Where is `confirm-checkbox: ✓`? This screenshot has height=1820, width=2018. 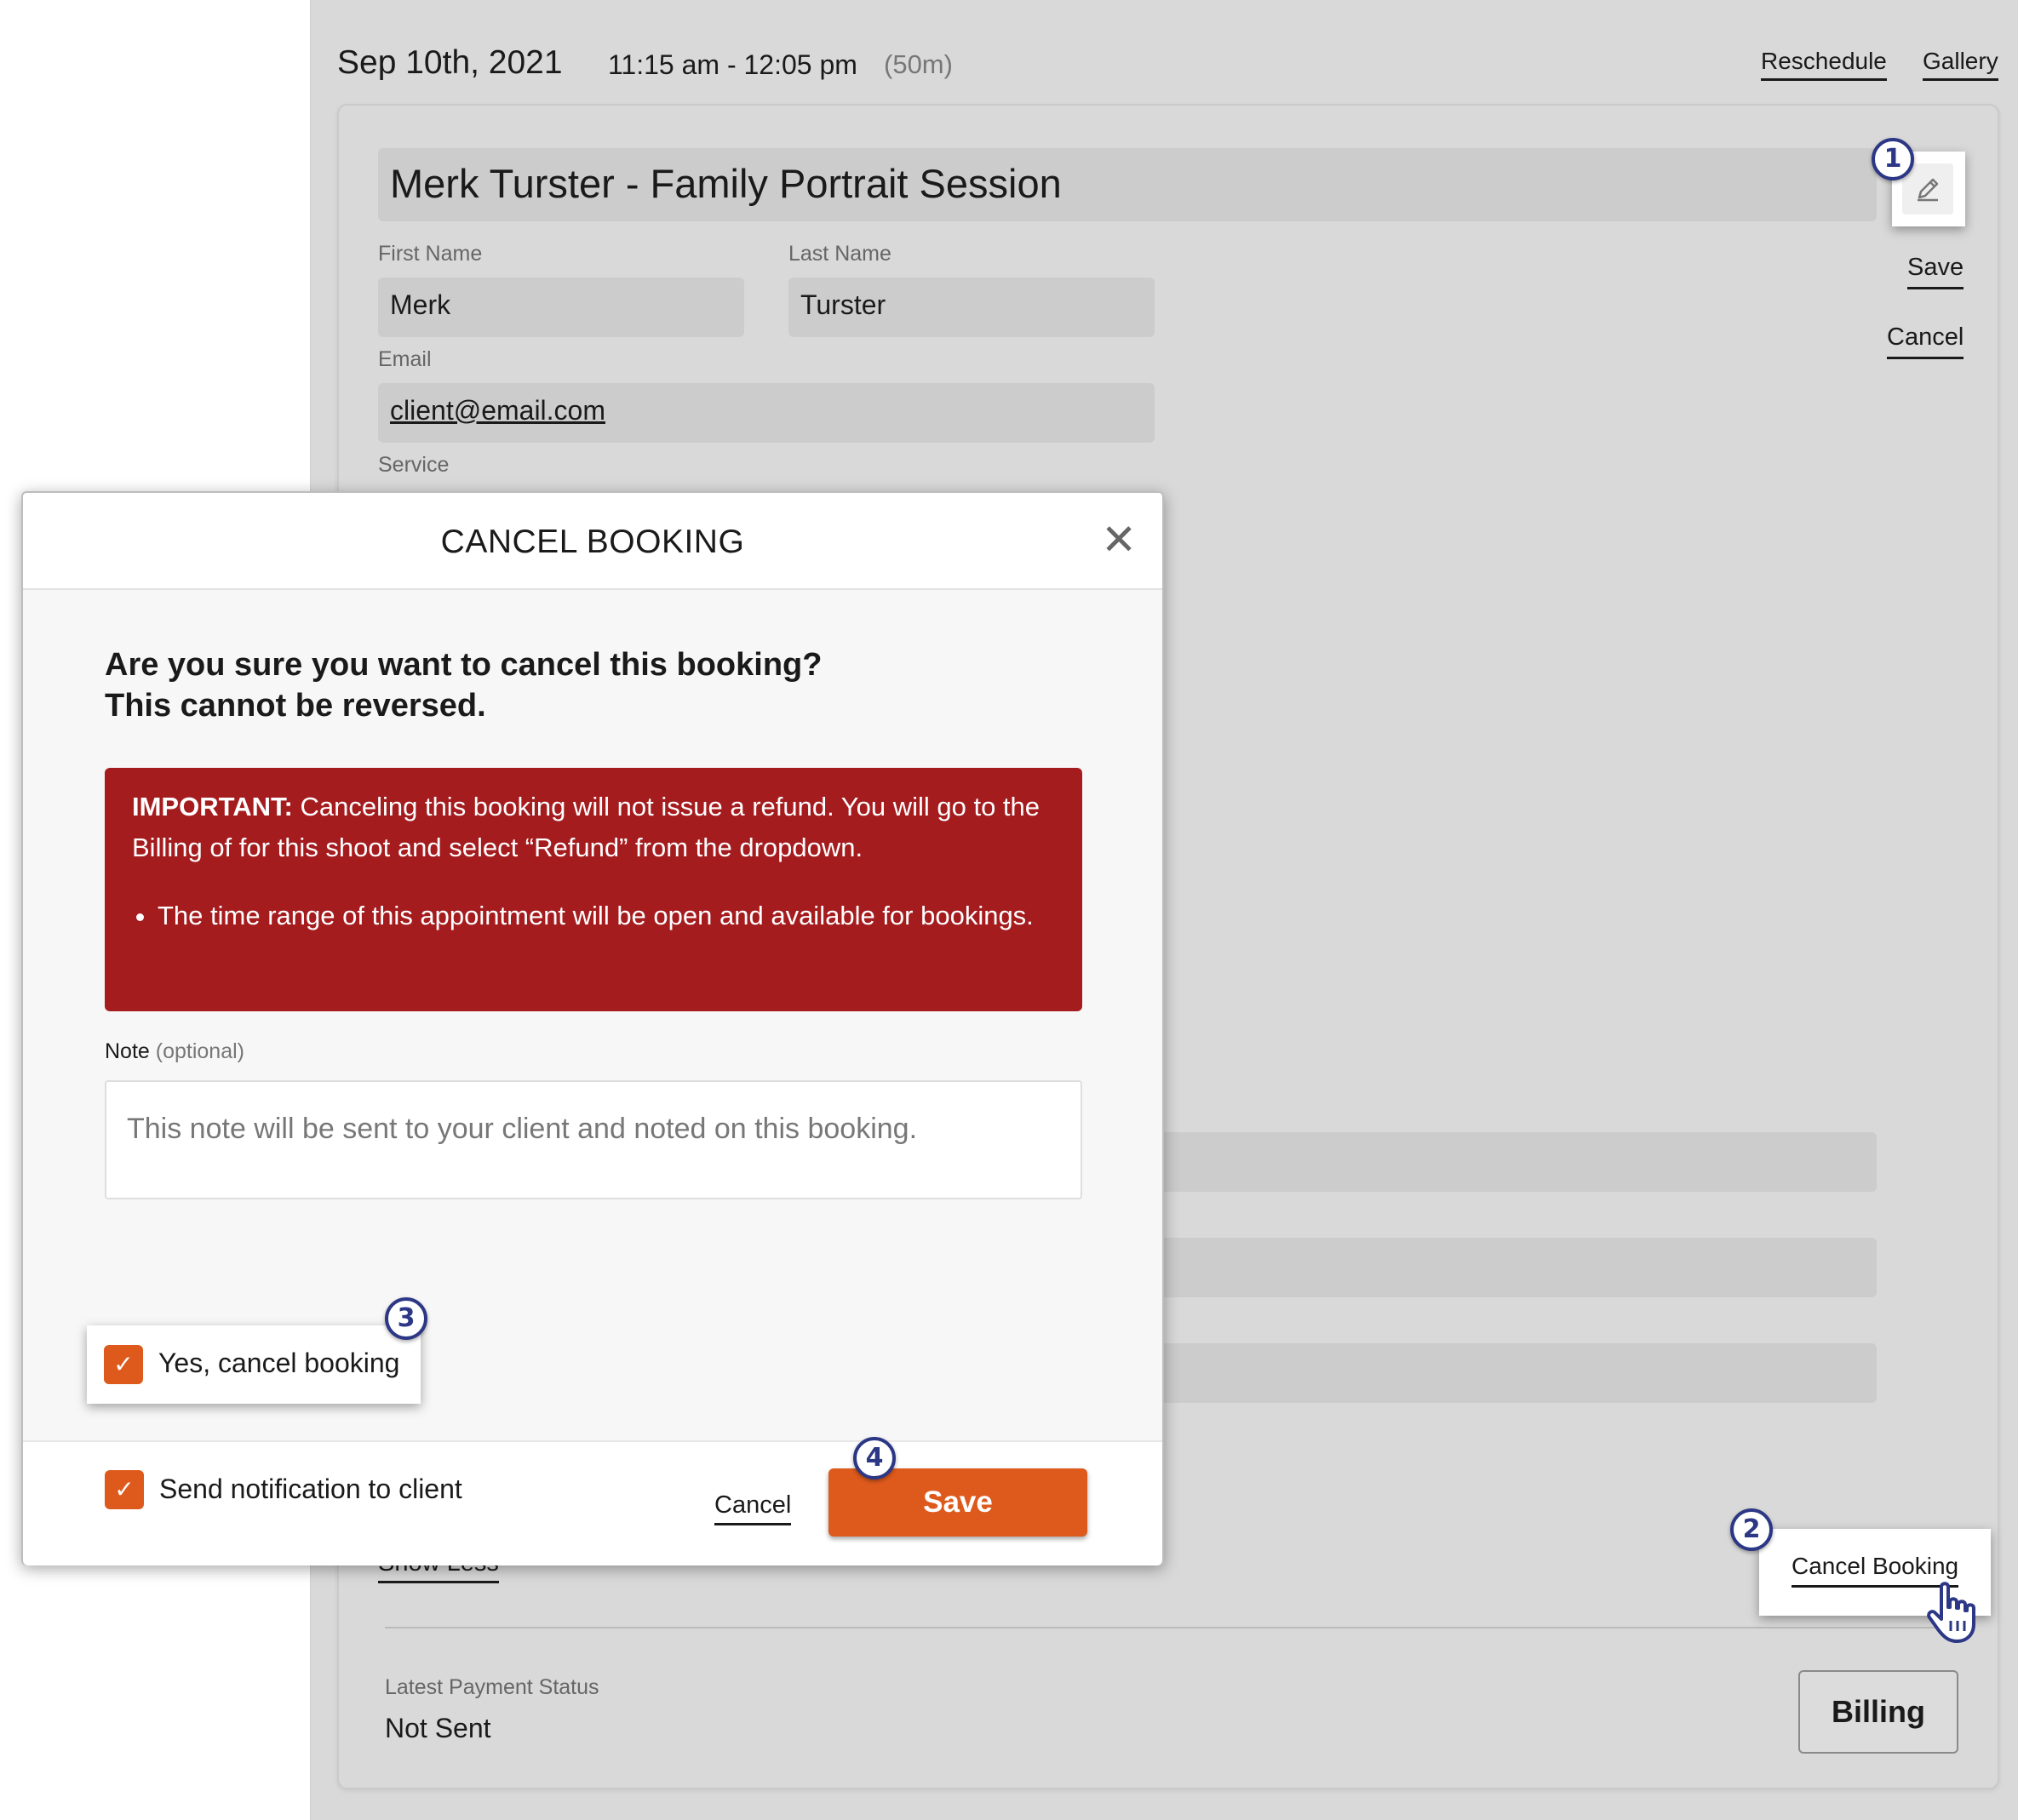
confirm-checkbox: ✓ is located at coordinates (123, 1365).